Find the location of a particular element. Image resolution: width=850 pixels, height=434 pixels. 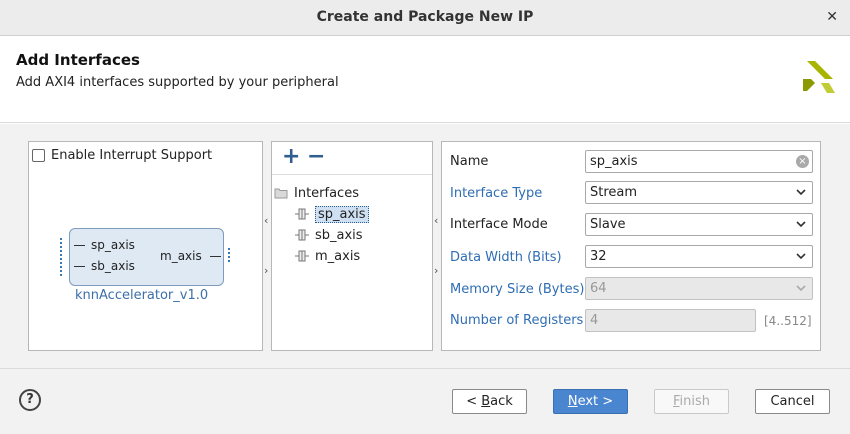

data-width-label: Data Width (Bits) is located at coordinates (506, 257).